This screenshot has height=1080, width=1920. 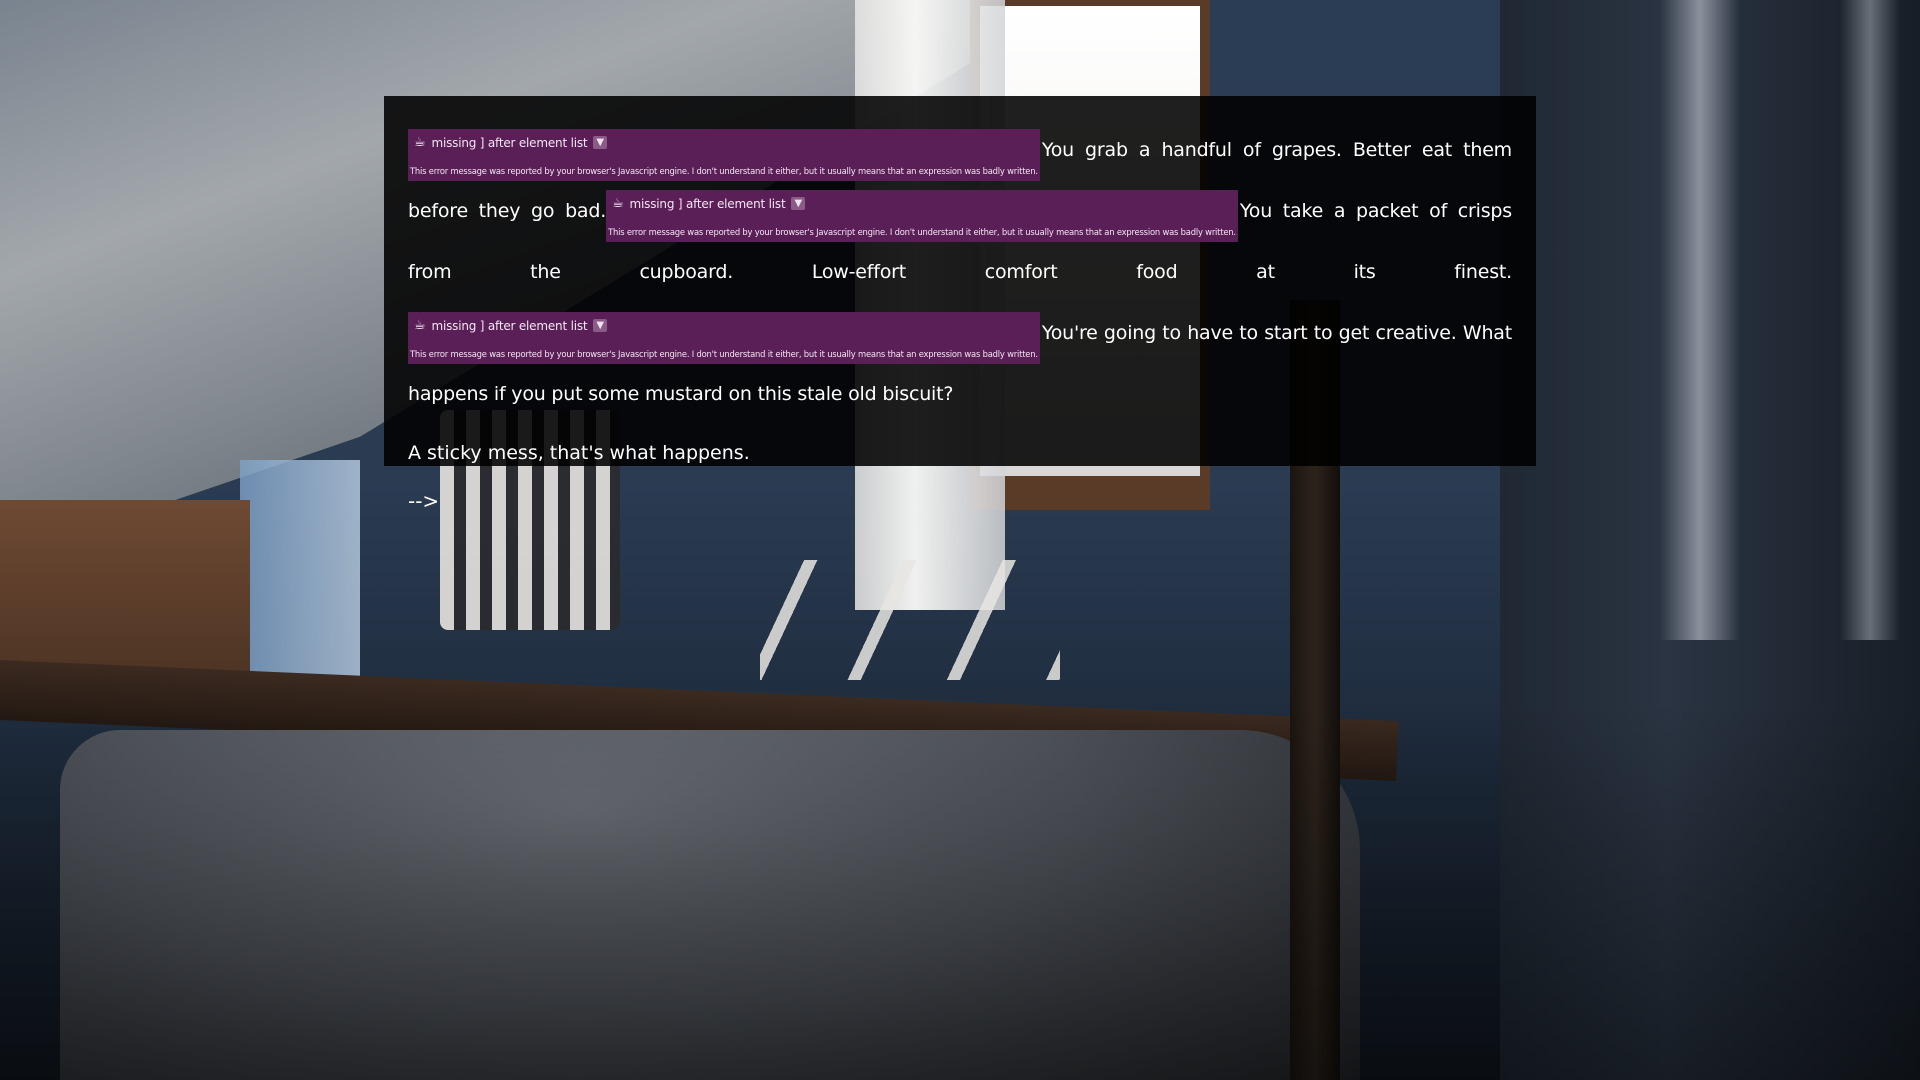 I want to click on passage-text-4: A sticky mess, that's what happens., so click(x=579, y=453).